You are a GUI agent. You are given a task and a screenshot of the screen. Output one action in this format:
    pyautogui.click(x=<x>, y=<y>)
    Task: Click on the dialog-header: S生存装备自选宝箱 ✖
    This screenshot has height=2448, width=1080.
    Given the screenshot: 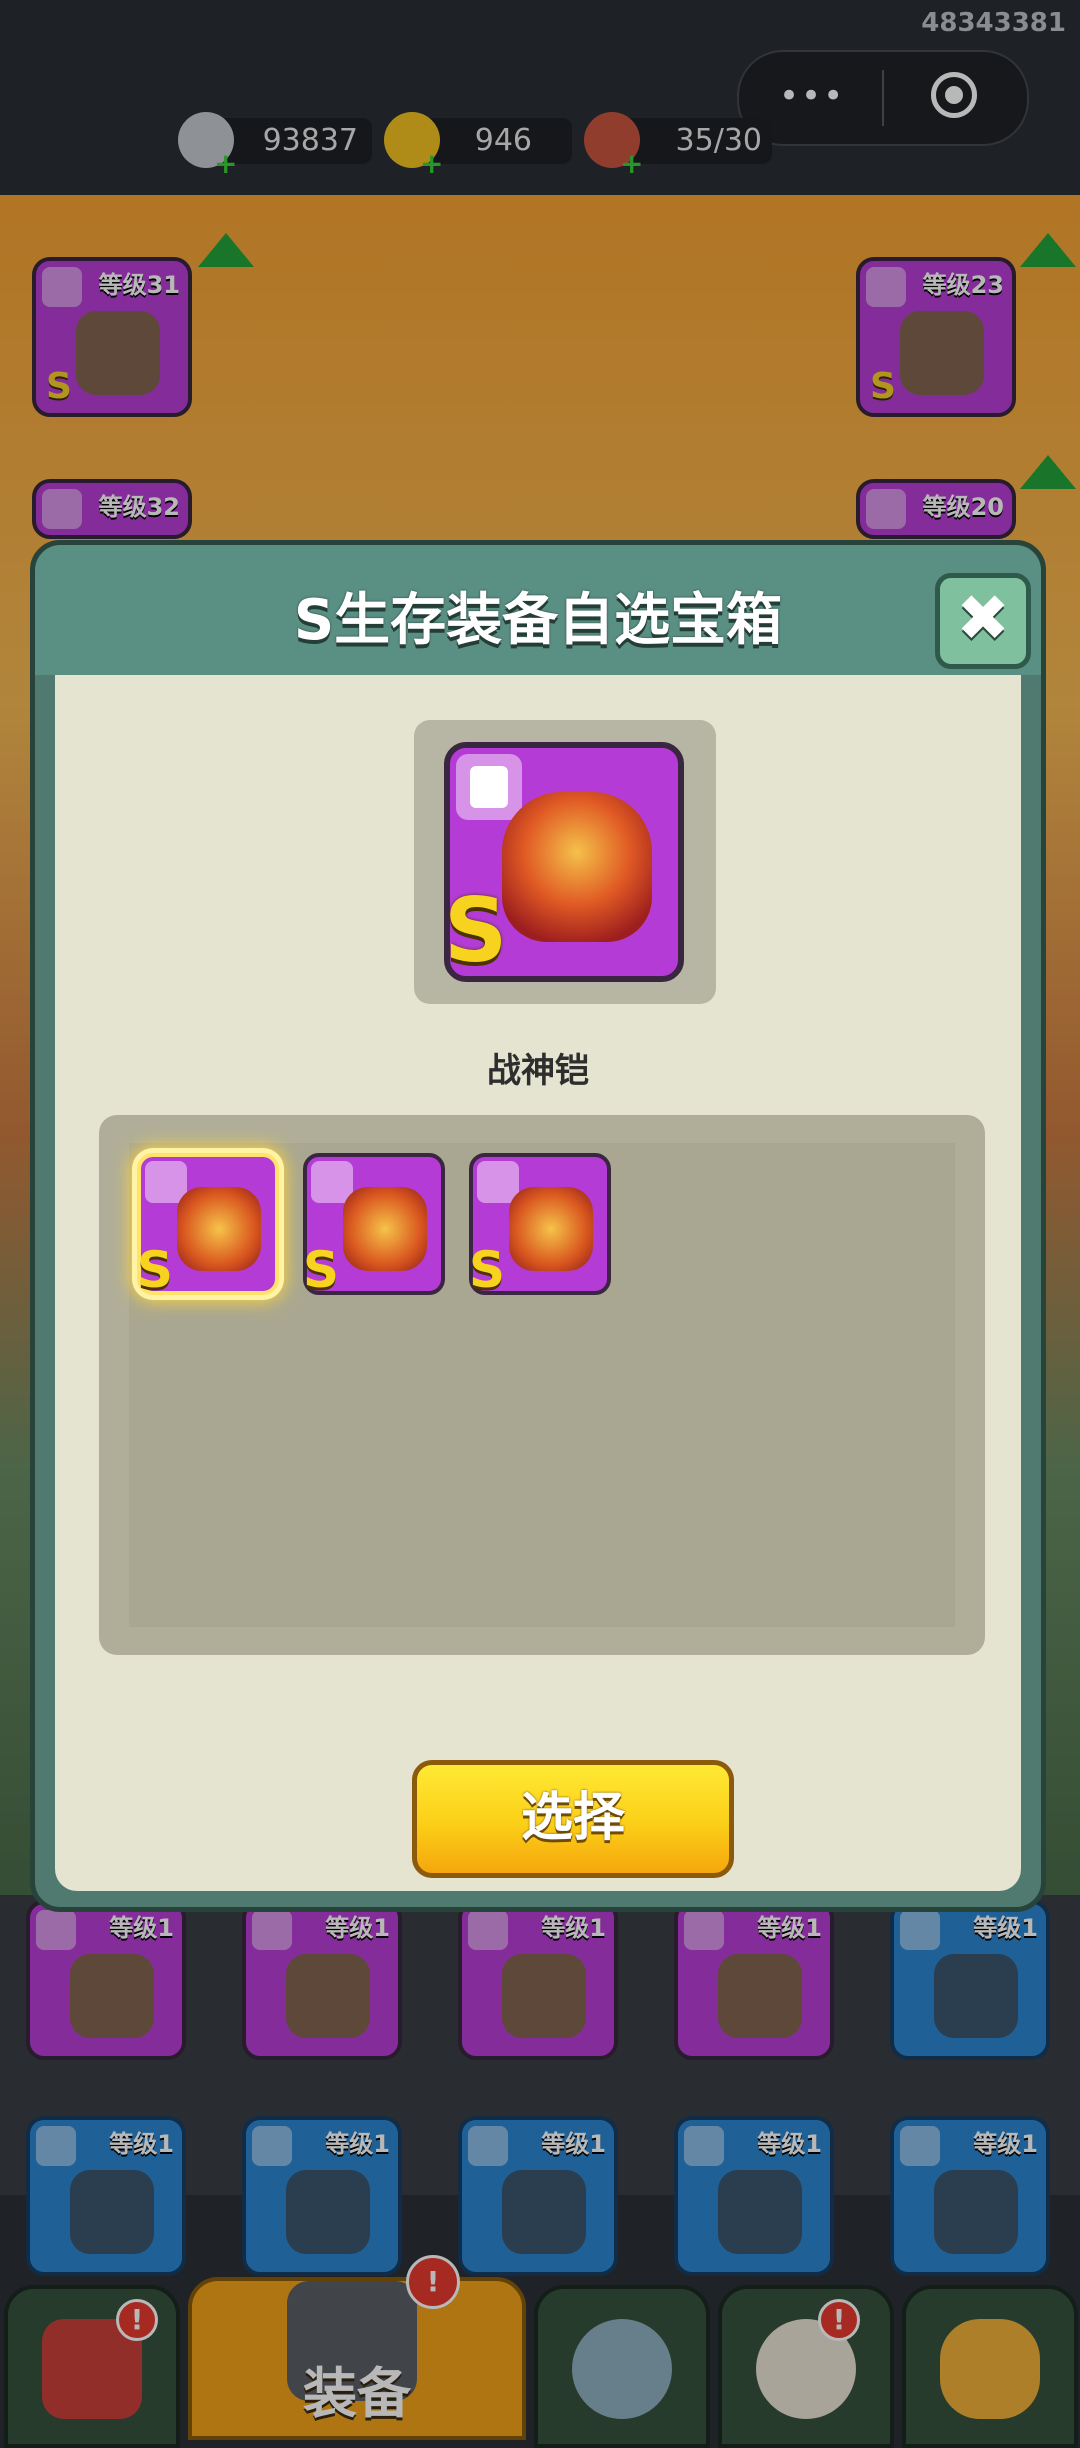 What is the action you would take?
    pyautogui.click(x=538, y=610)
    